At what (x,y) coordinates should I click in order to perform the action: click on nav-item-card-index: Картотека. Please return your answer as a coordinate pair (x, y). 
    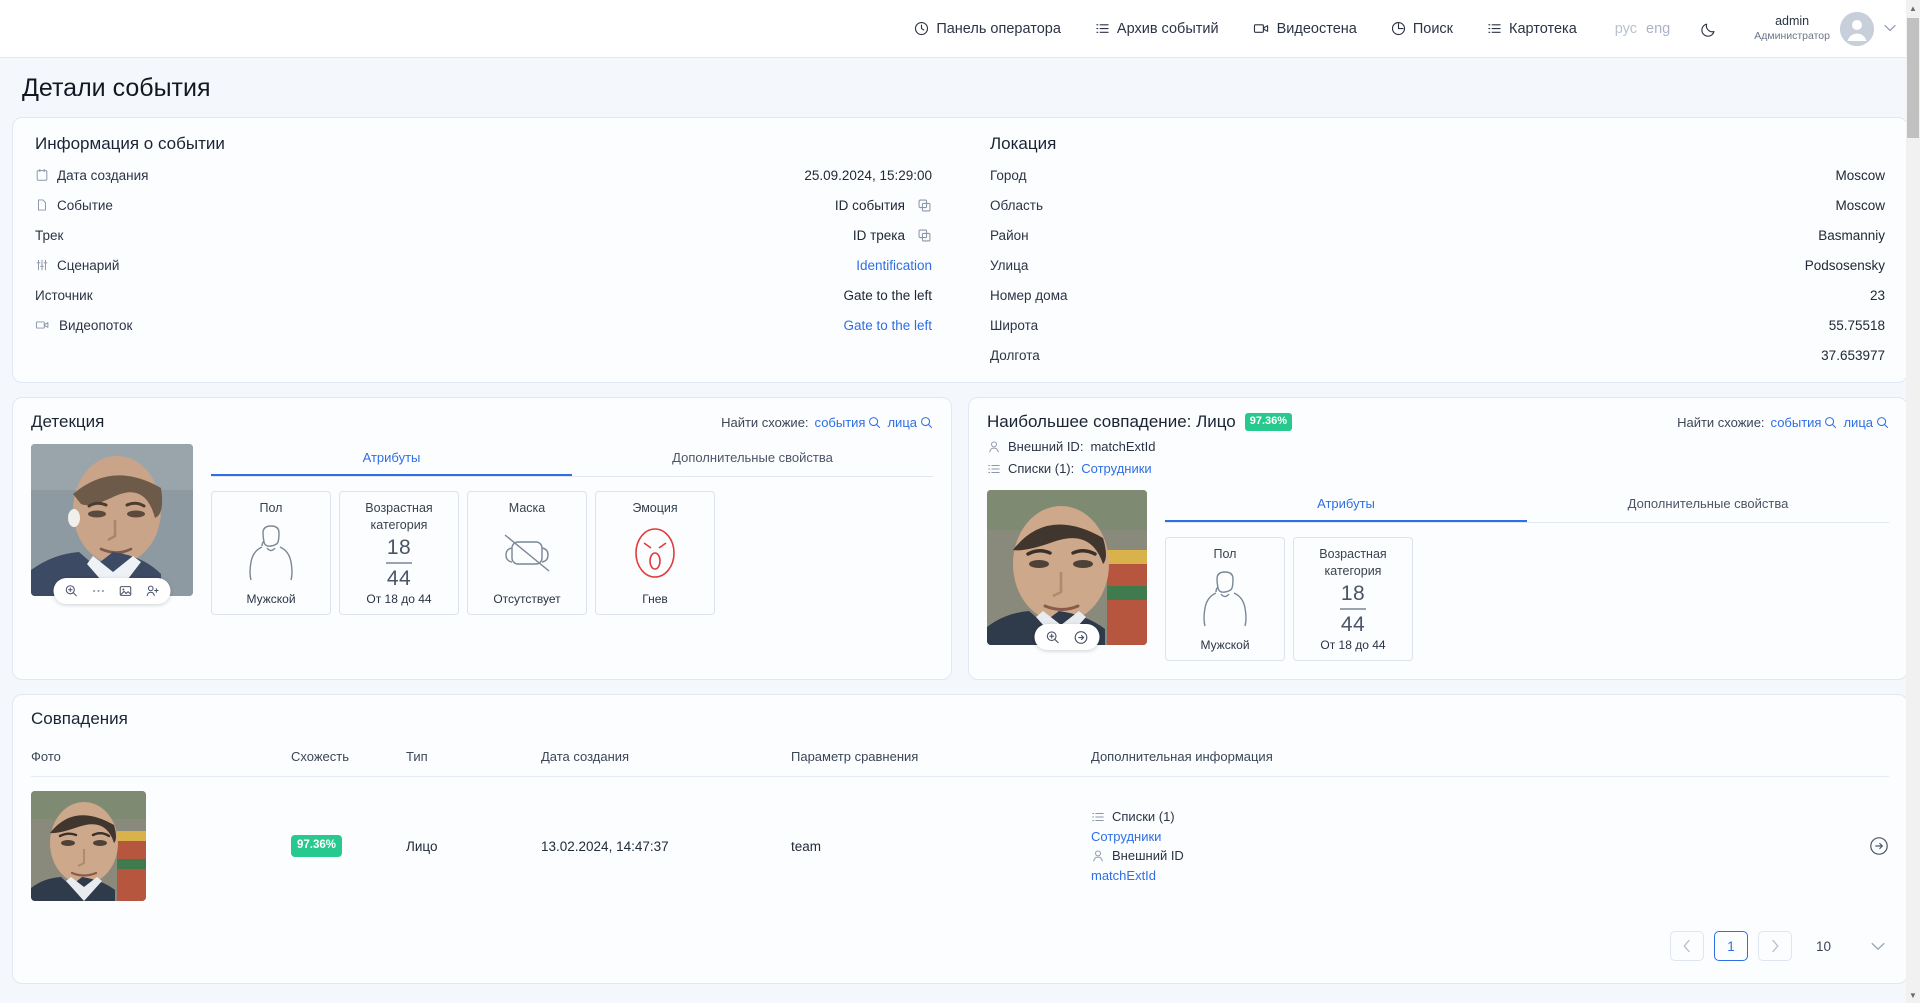
    Looking at the image, I should click on (1532, 29).